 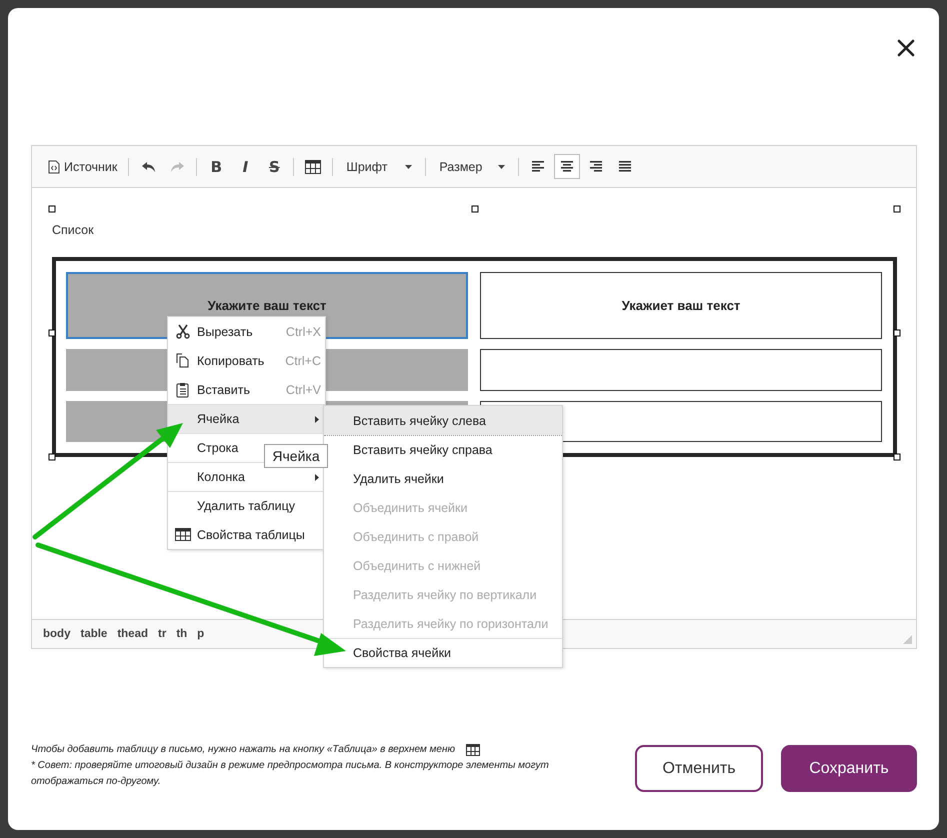 I want to click on caption-text: Список, so click(x=73, y=230).